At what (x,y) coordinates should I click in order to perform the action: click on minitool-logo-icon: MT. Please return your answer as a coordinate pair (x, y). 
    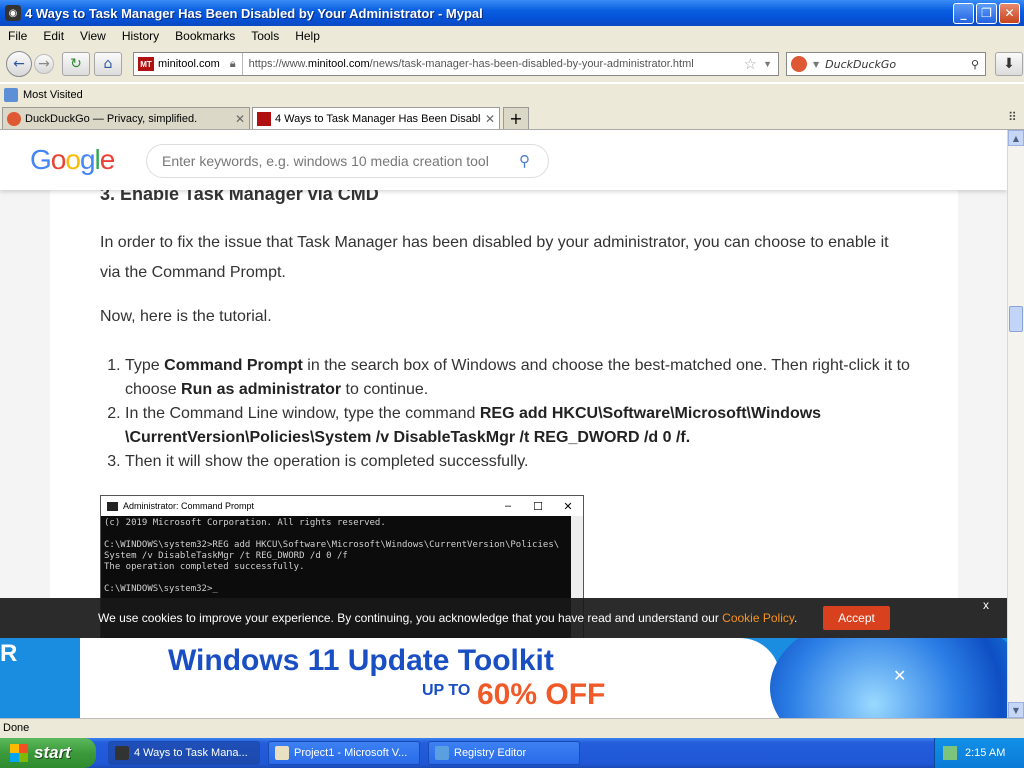
    Looking at the image, I should click on (146, 64).